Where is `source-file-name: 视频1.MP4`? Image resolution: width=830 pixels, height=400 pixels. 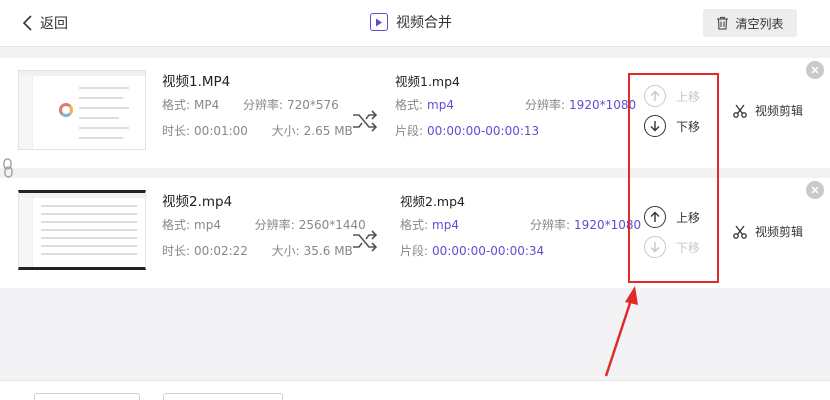 source-file-name: 视频1.MP4 is located at coordinates (196, 82).